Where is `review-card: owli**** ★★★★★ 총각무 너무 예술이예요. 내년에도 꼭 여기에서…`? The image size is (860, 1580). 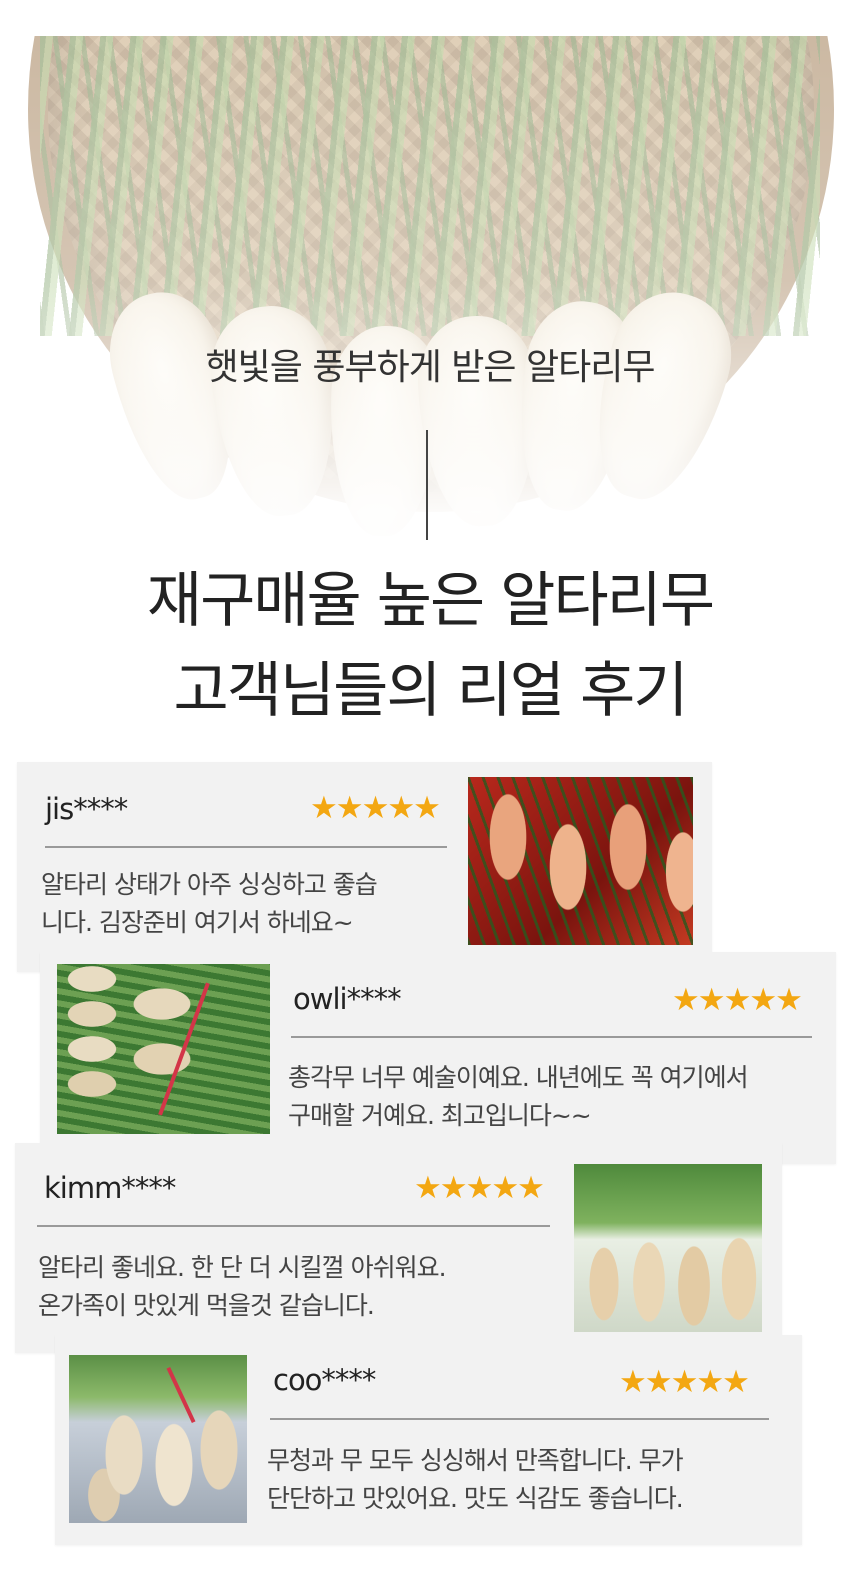 review-card: owli**** ★★★★★ 총각무 너무 예술이예요. 내년에도 꼭 여기에서… is located at coordinates (438, 1058).